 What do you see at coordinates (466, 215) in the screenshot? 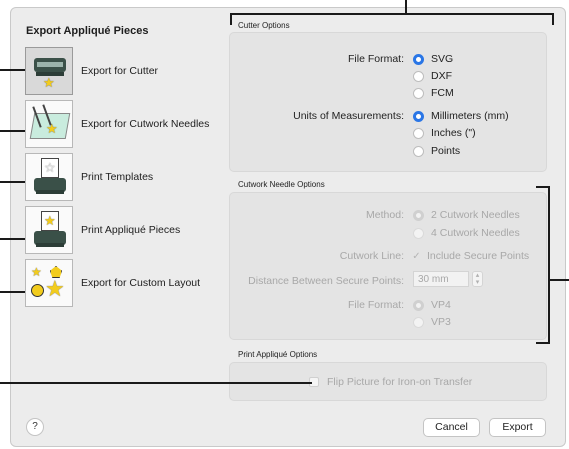
I see `method-2-needles-radio: 2 Cutwork Needles` at bounding box center [466, 215].